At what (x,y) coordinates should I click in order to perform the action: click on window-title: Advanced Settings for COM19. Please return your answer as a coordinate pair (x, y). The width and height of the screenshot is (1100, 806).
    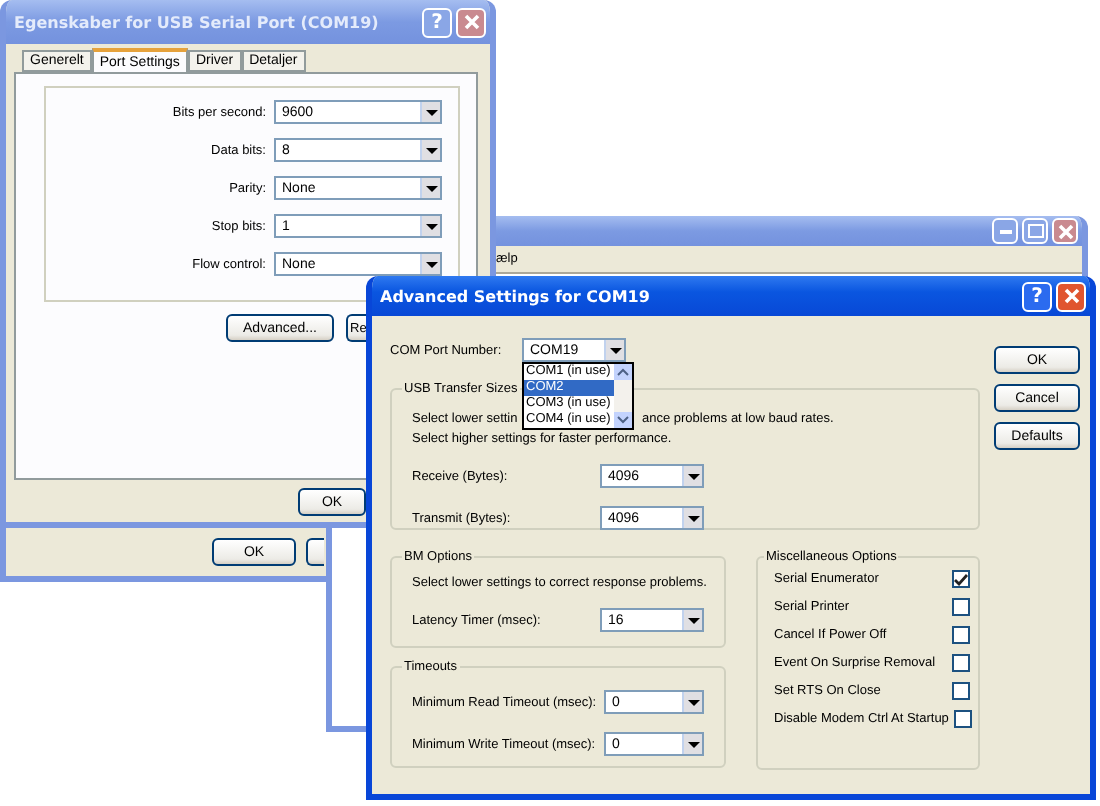
    Looking at the image, I should click on (515, 296).